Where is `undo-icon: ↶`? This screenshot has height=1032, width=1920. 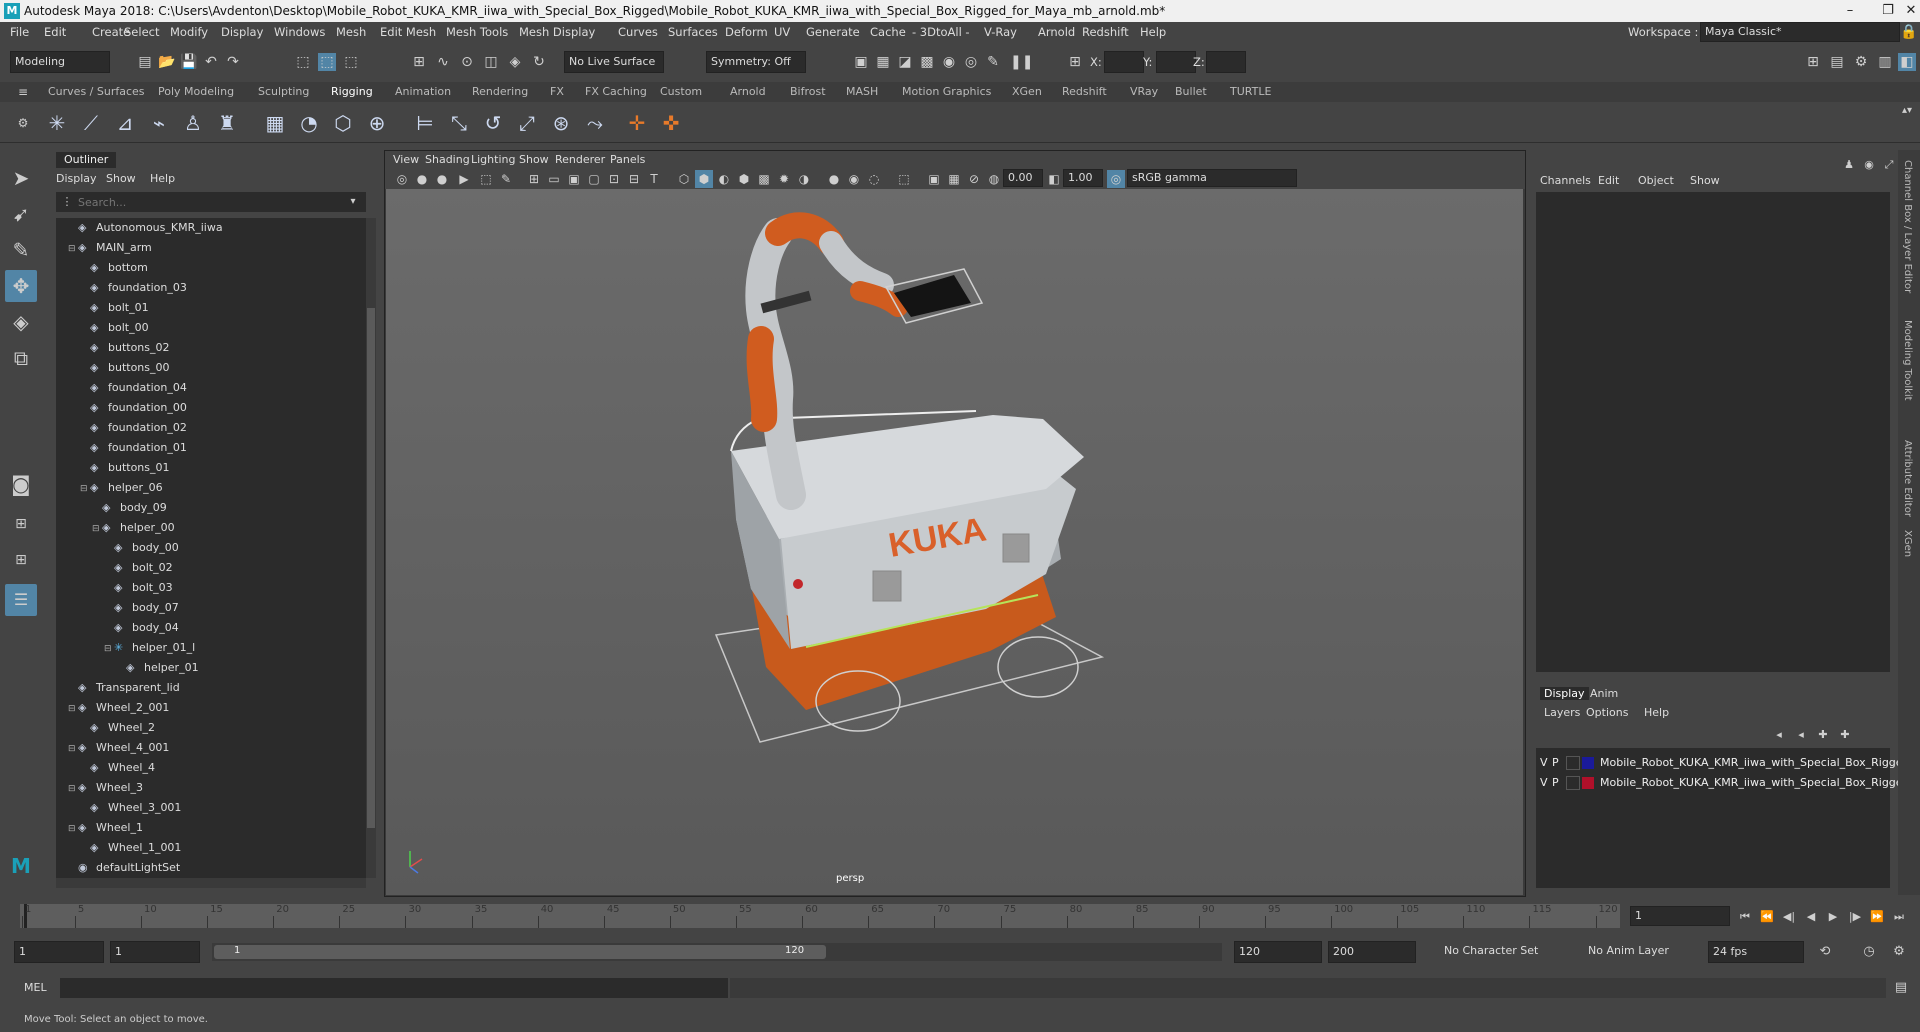 undo-icon: ↶ is located at coordinates (211, 62).